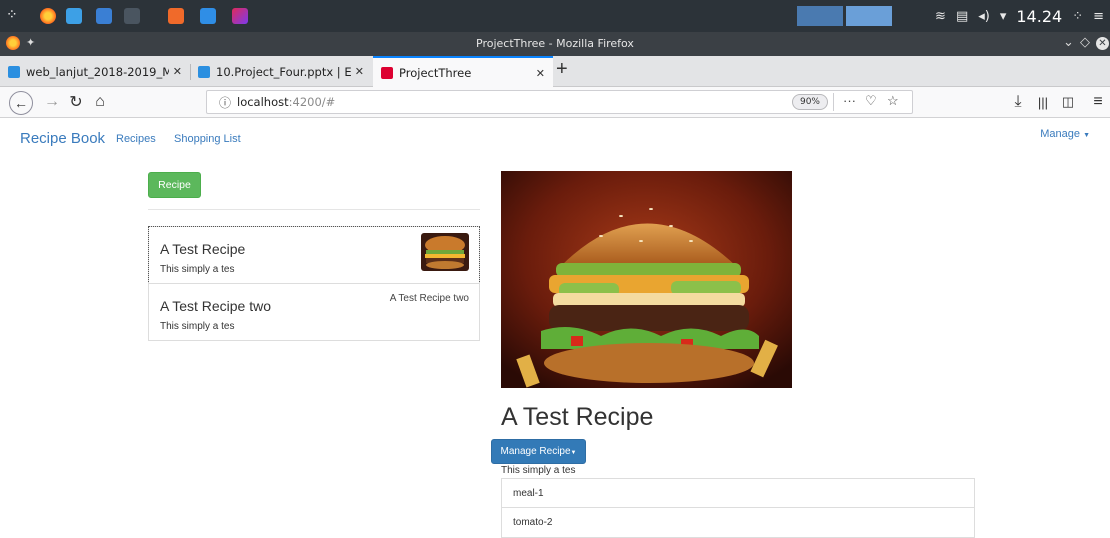 The image size is (1110, 538). I want to click on info-icon: ⓘ, so click(225, 102).